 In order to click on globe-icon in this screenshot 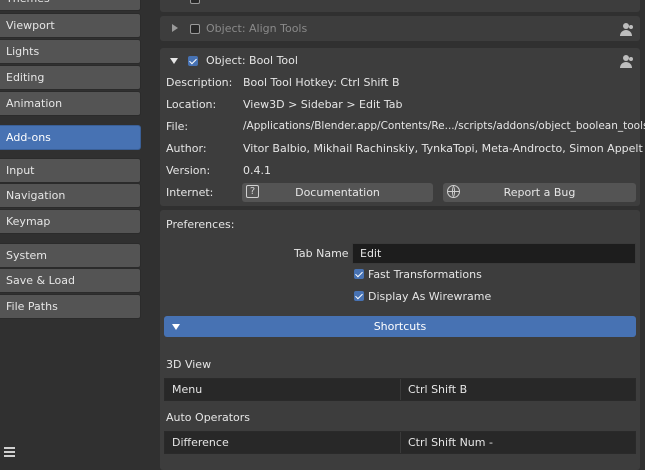, I will do `click(453, 191)`.